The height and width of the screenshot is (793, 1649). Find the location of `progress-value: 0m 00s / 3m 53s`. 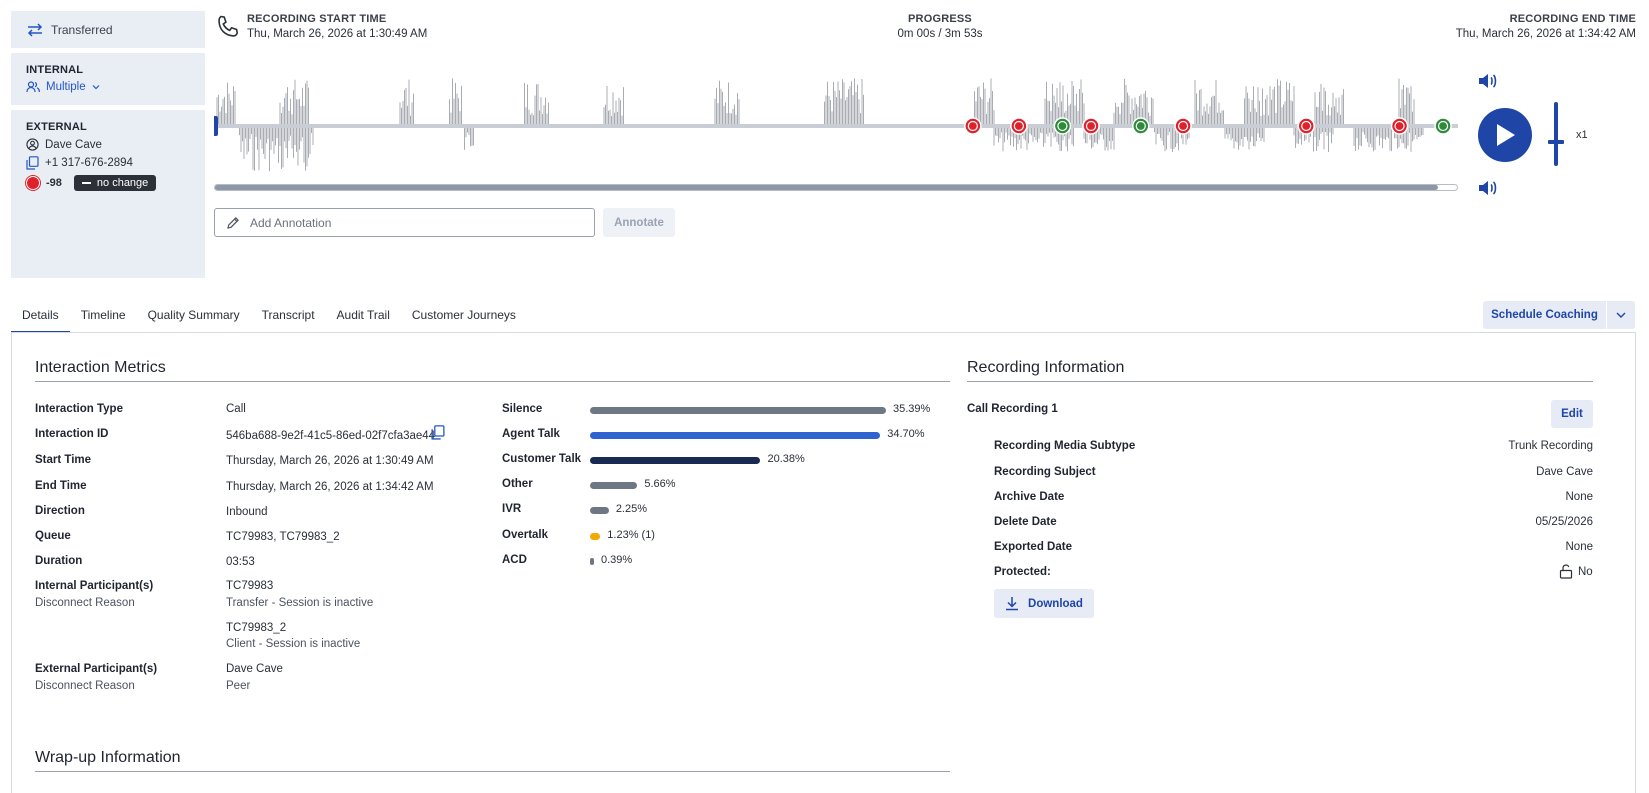

progress-value: 0m 00s / 3m 53s is located at coordinates (940, 34).